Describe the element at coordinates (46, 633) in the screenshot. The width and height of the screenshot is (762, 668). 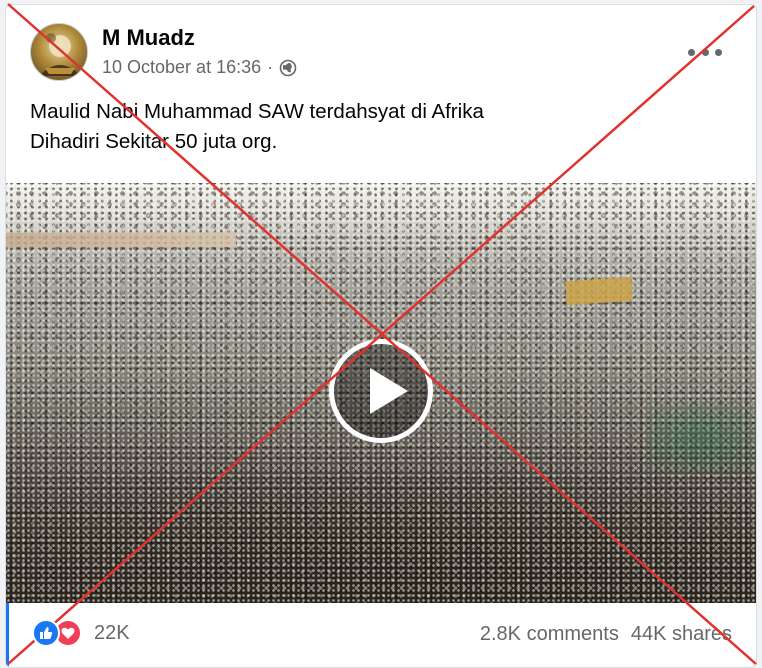
I see `like-icon` at that location.